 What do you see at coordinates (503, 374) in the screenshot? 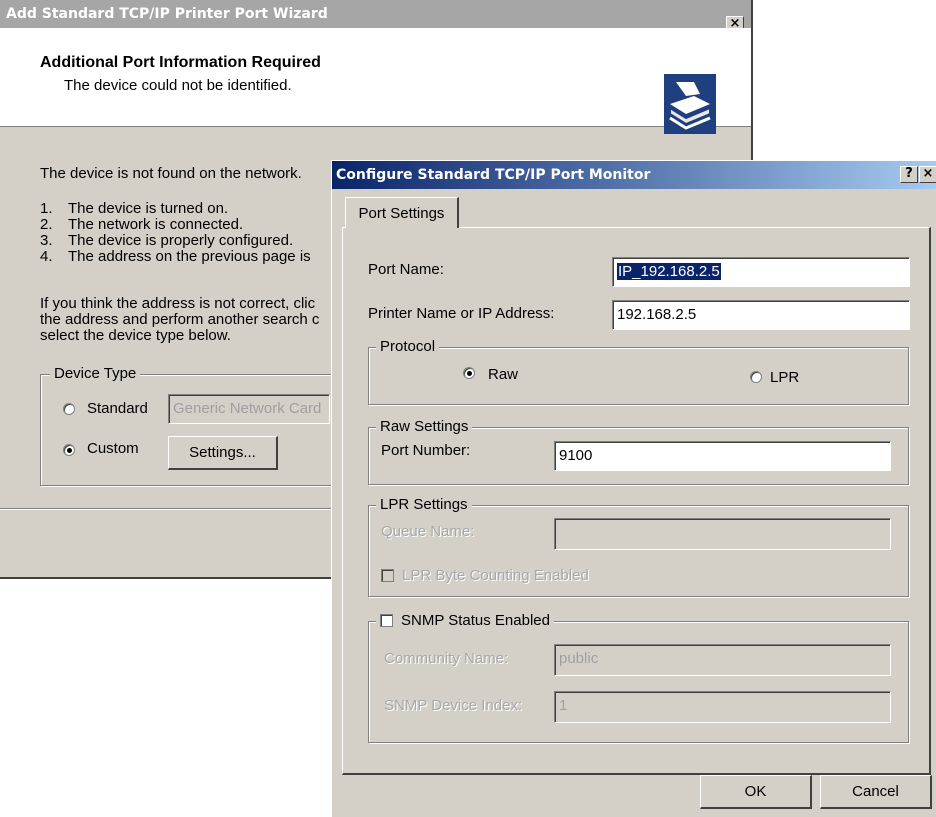
I see `protocol-raw-label: Raw` at bounding box center [503, 374].